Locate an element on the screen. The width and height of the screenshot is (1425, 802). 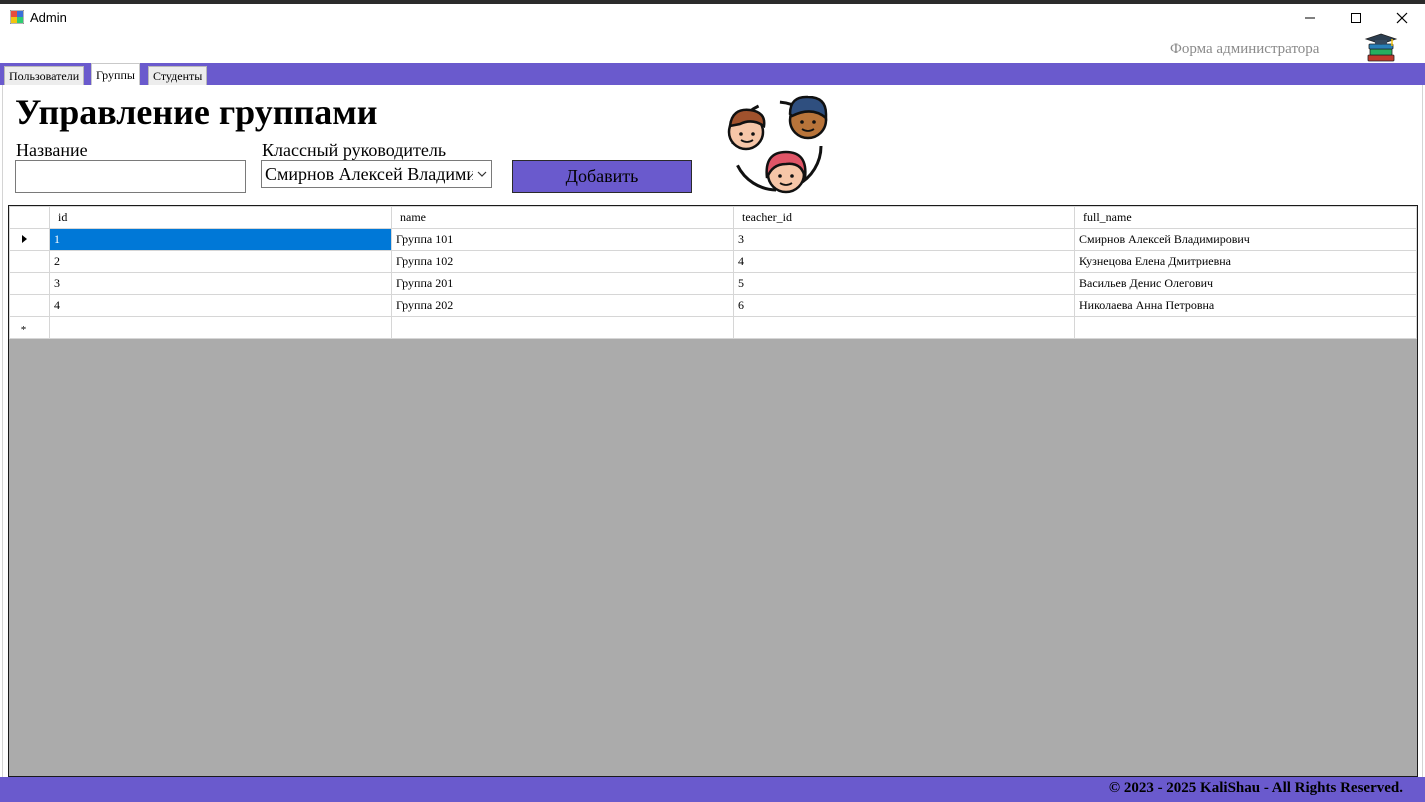
books-graduation-cap-icon is located at coordinates (1381, 47).